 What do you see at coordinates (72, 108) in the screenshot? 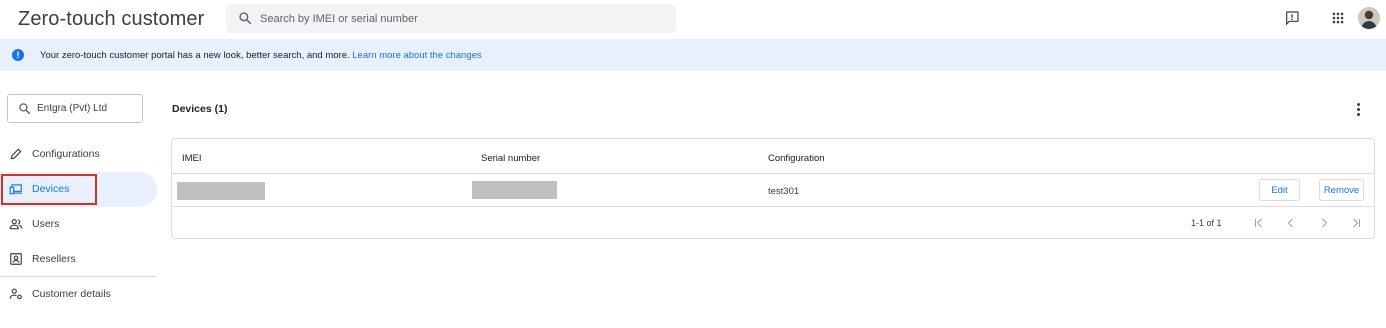
I see `organization-name: Entgra (Pvt) Ltd` at bounding box center [72, 108].